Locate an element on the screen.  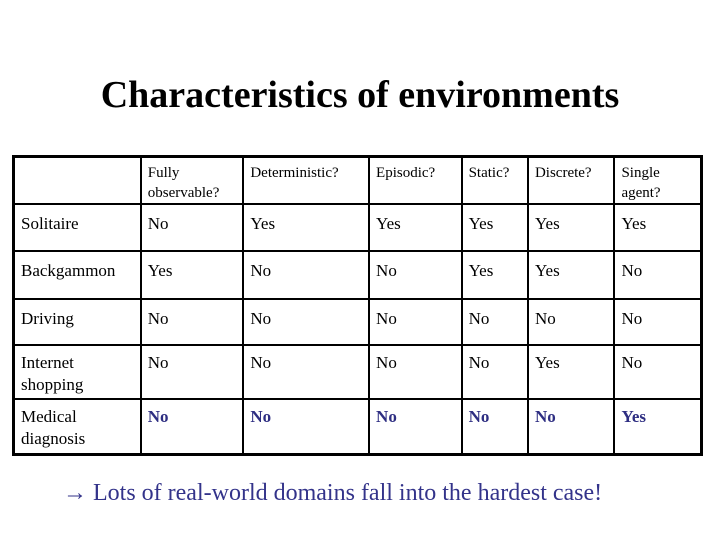
row-label: Medical diagnosis is located at coordinates (77, 427).